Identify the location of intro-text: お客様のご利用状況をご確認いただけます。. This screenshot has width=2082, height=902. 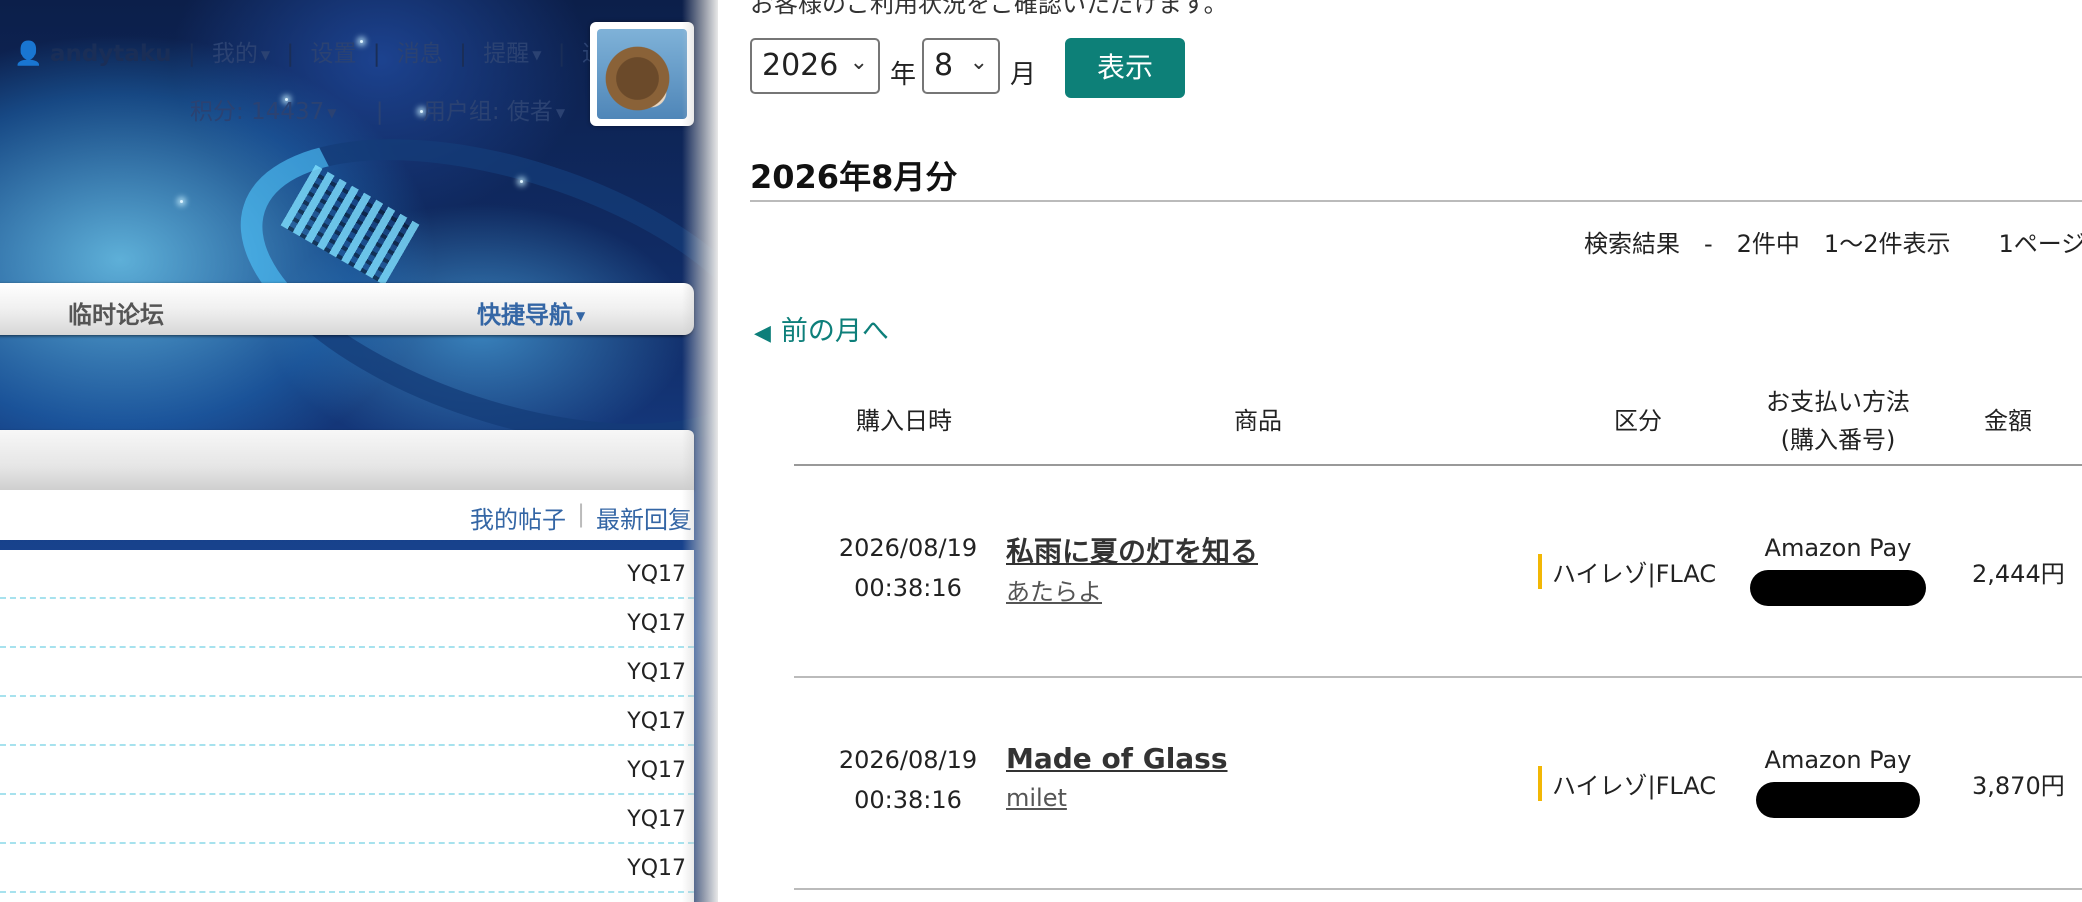
(989, 9).